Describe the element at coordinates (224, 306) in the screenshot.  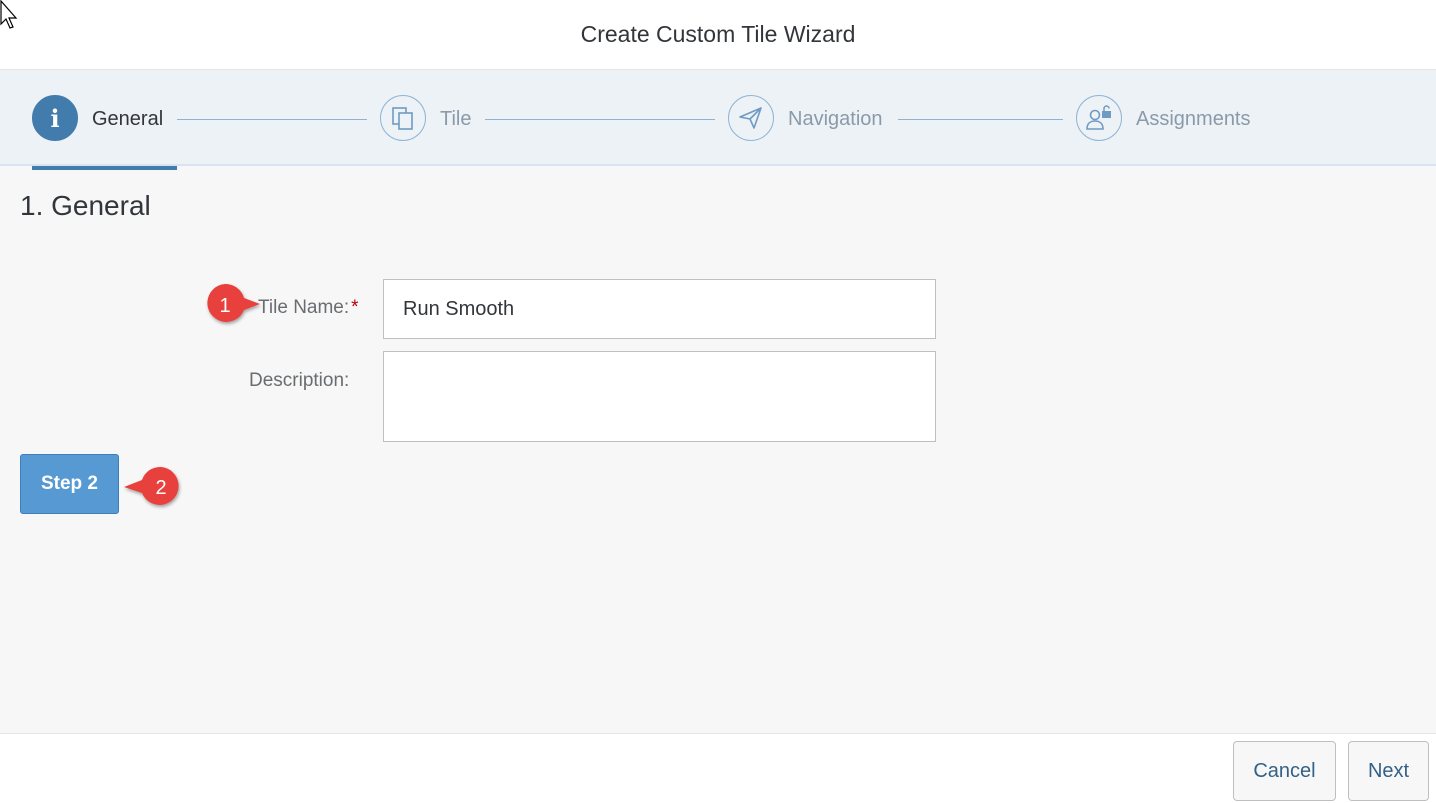
I see `callout-number-1: 1` at that location.